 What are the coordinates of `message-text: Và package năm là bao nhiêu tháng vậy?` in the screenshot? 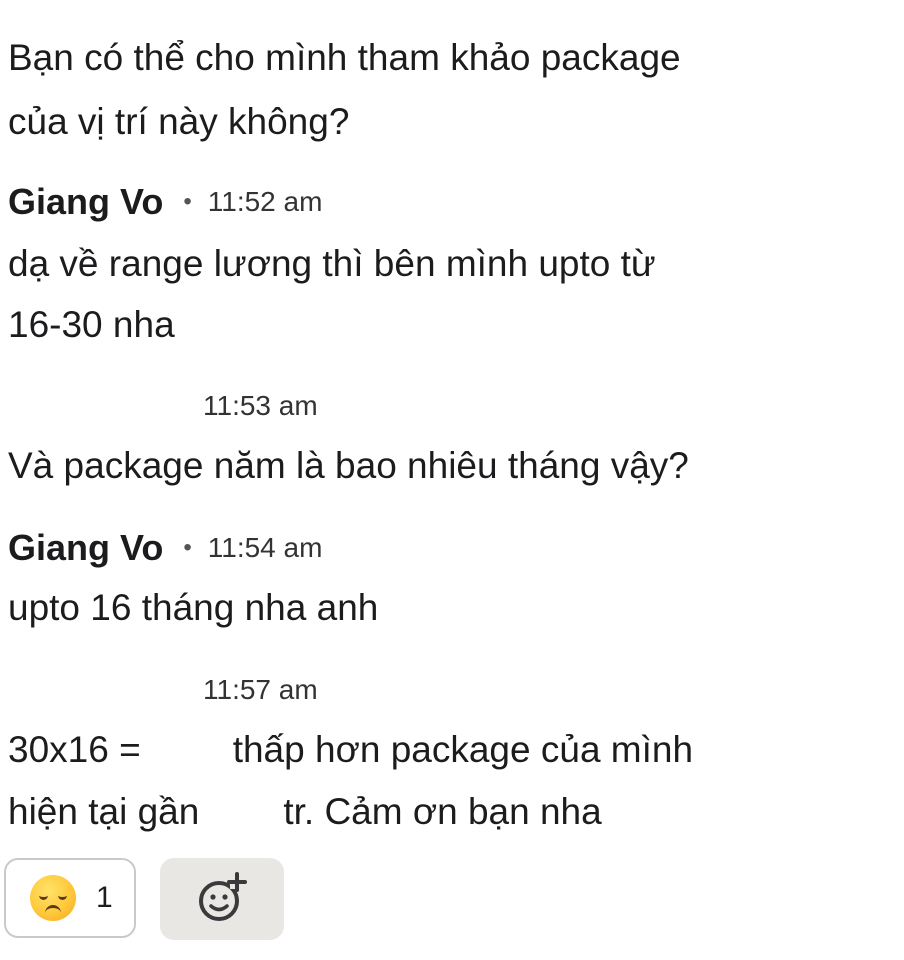 It's located at (348, 465).